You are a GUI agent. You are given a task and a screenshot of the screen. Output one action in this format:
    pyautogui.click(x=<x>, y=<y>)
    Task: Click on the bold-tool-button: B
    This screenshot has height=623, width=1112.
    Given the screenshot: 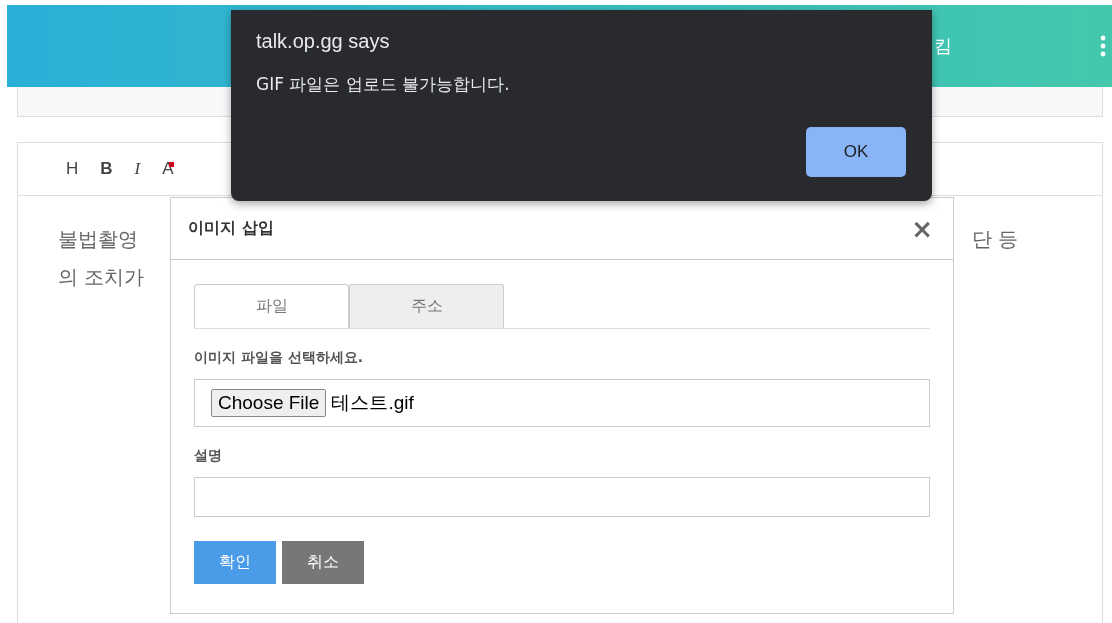 What is the action you would take?
    pyautogui.click(x=106, y=169)
    